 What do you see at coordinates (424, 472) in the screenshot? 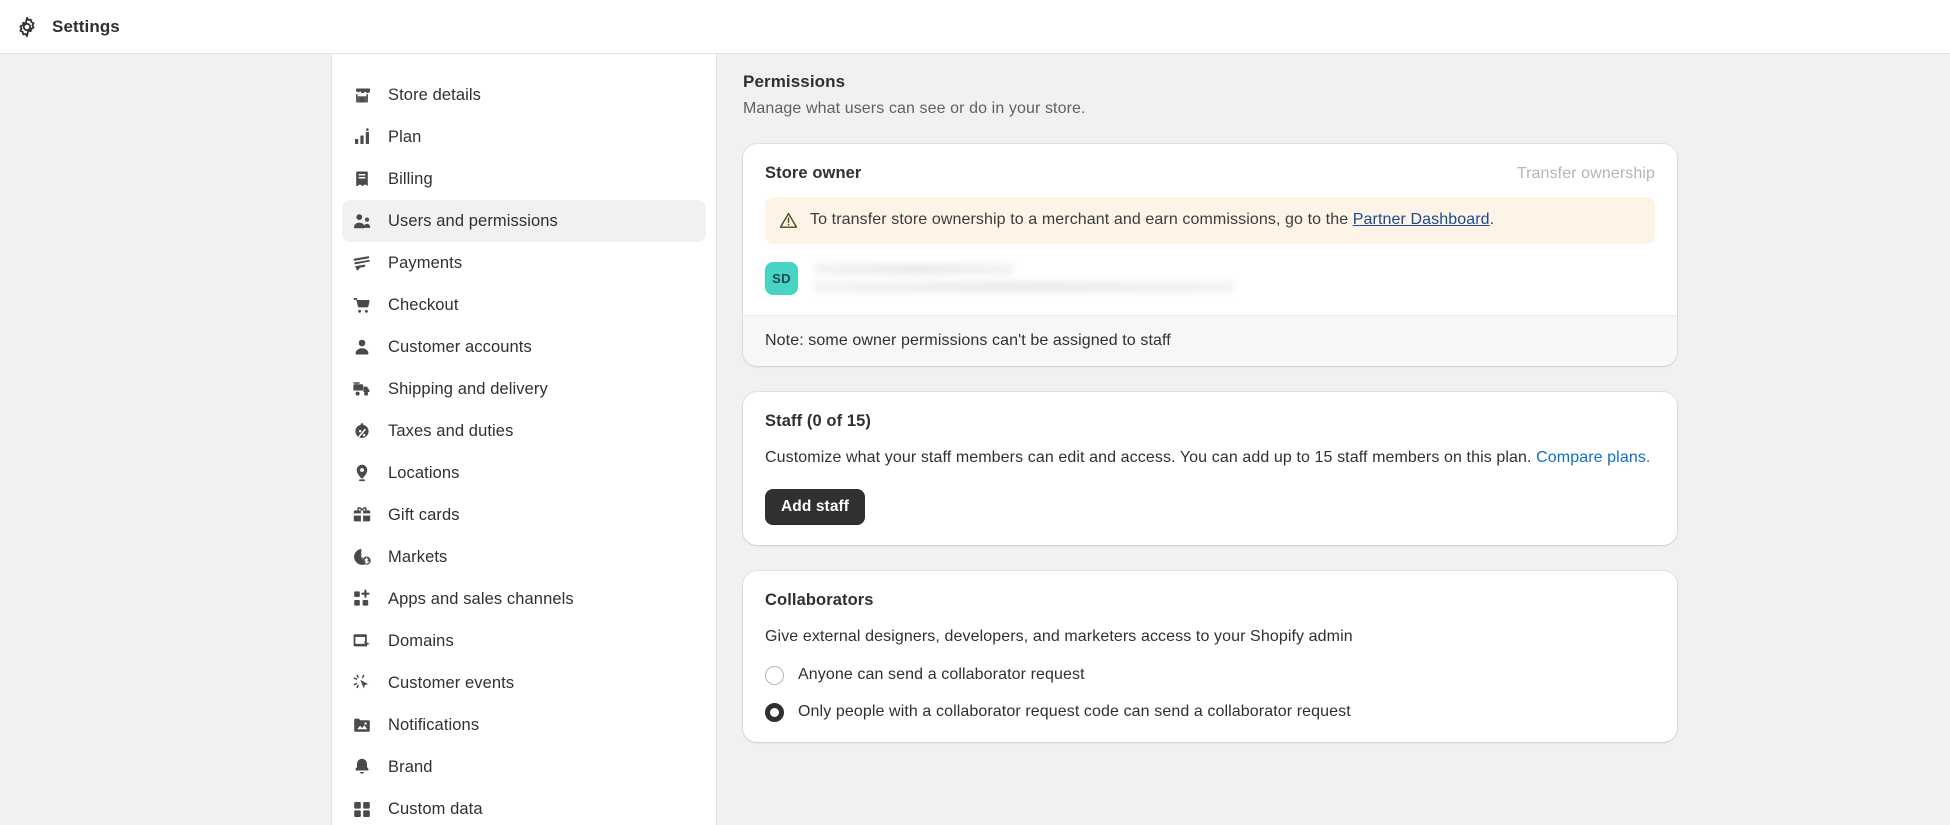
I see `sidebar-item-label: Locations` at bounding box center [424, 472].